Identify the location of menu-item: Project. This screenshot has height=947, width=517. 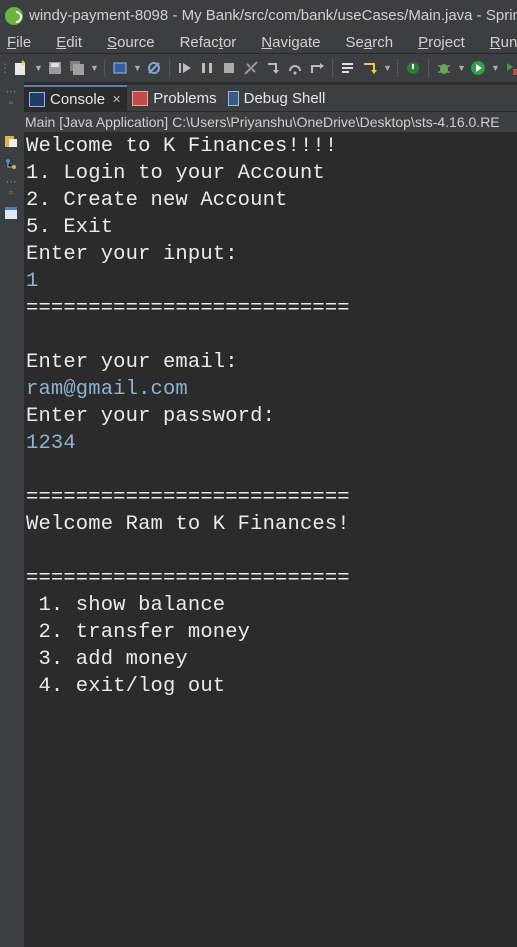
(443, 42).